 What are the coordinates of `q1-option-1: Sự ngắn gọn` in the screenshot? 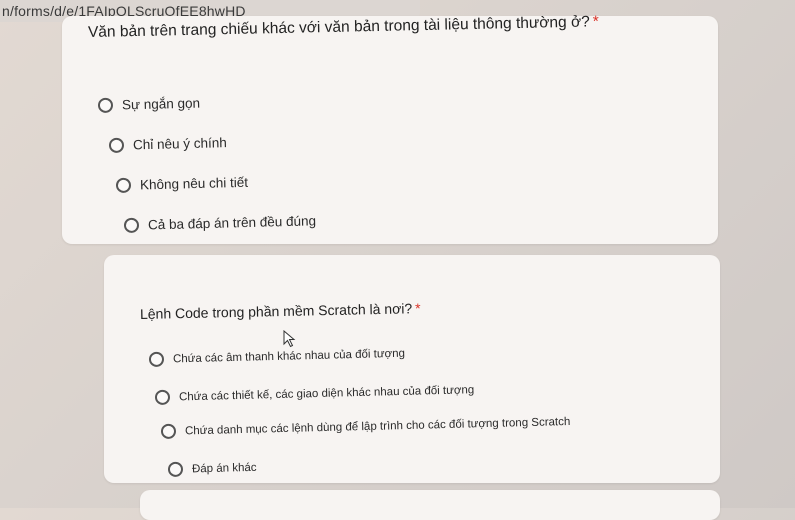 It's located at (149, 104).